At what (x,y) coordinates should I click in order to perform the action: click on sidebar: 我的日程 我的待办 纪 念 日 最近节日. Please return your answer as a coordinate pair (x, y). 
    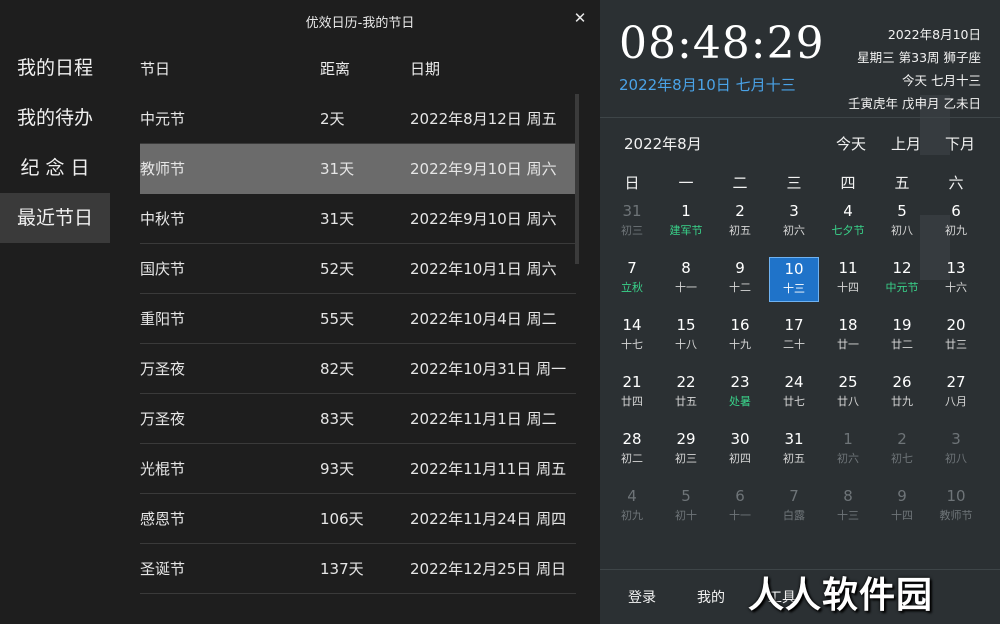
    Looking at the image, I should click on (55, 143).